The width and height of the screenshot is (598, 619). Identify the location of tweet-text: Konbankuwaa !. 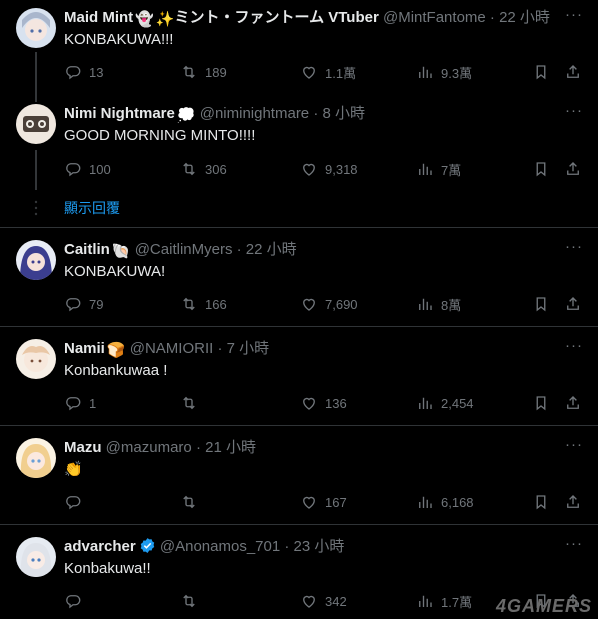
(116, 370).